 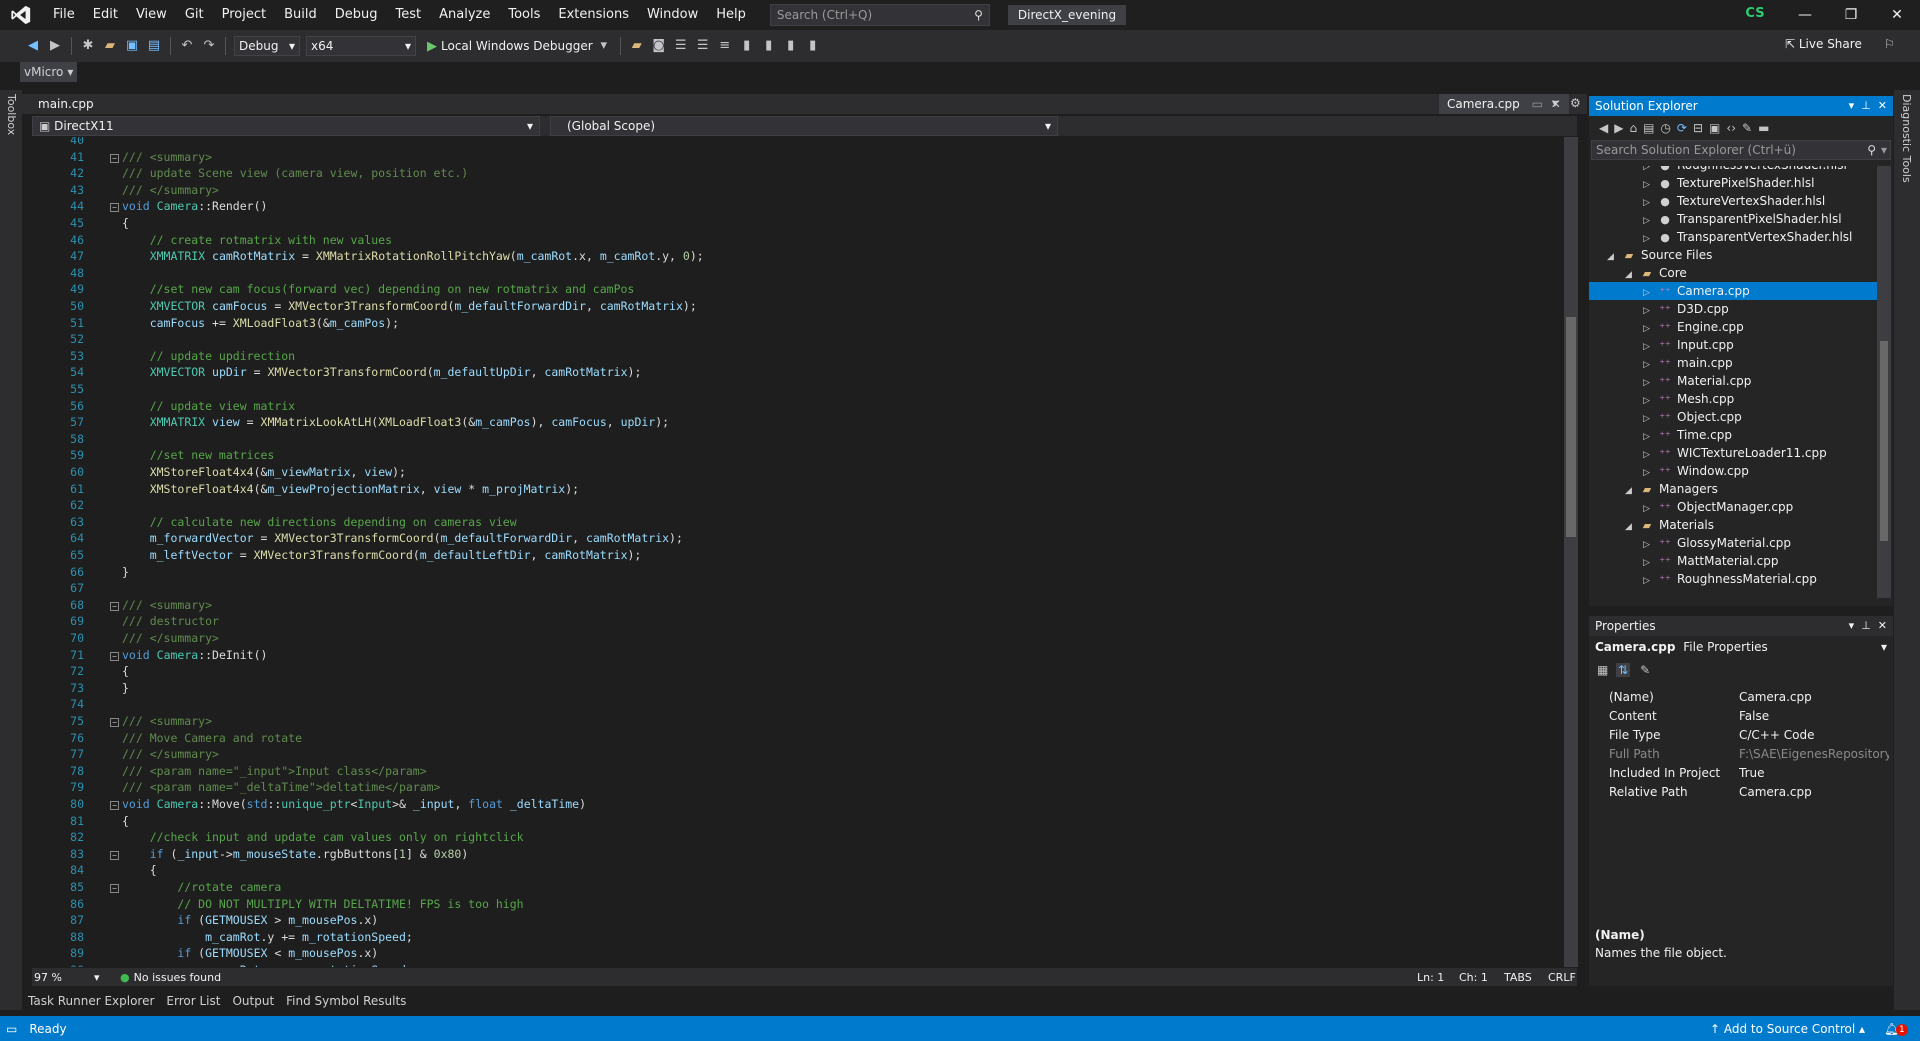 What do you see at coordinates (1733, 579) in the screenshot?
I see `tree-item: ▷ ⁺⁺ RoughnessMaterial.cpp` at bounding box center [1733, 579].